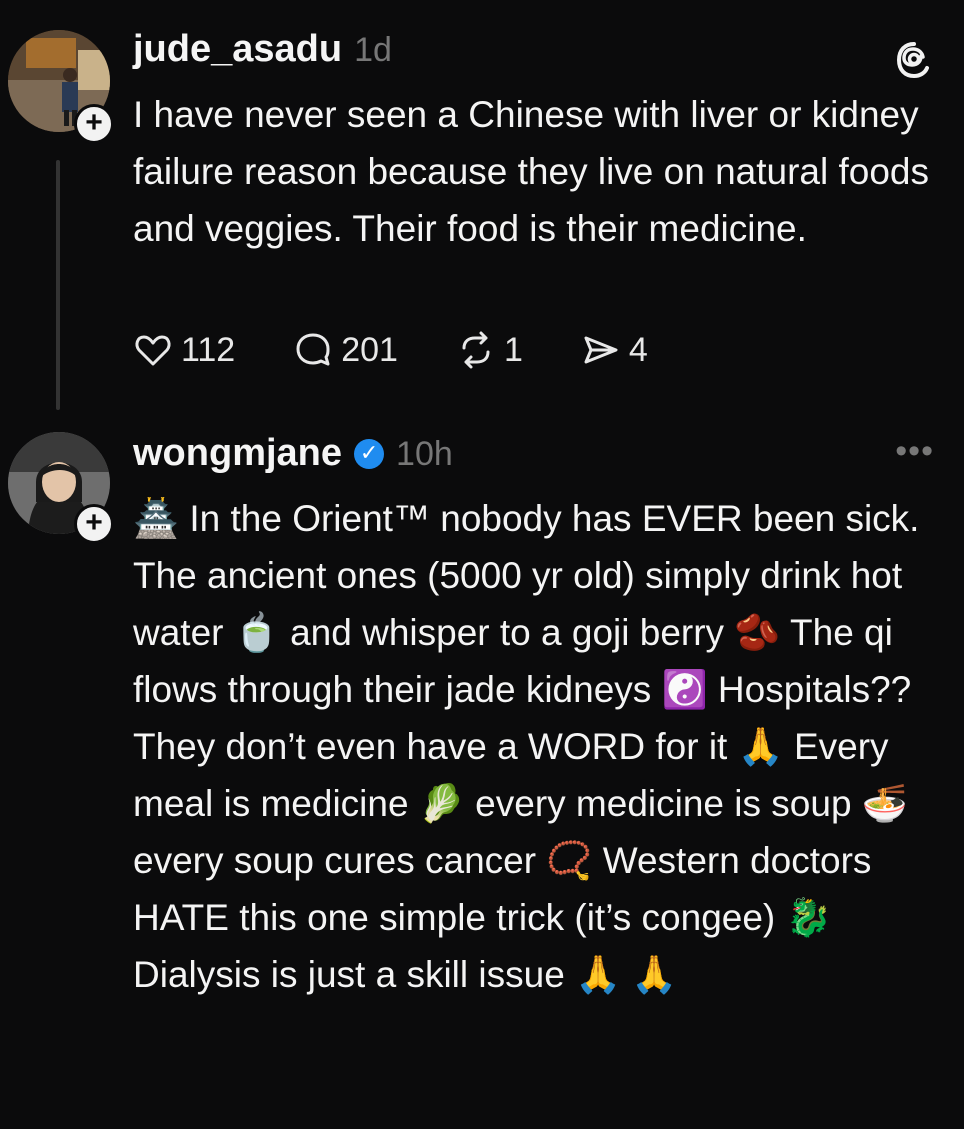 This screenshot has height=1129, width=964. Describe the element at coordinates (153, 350) in the screenshot. I see `heart-icon` at that location.